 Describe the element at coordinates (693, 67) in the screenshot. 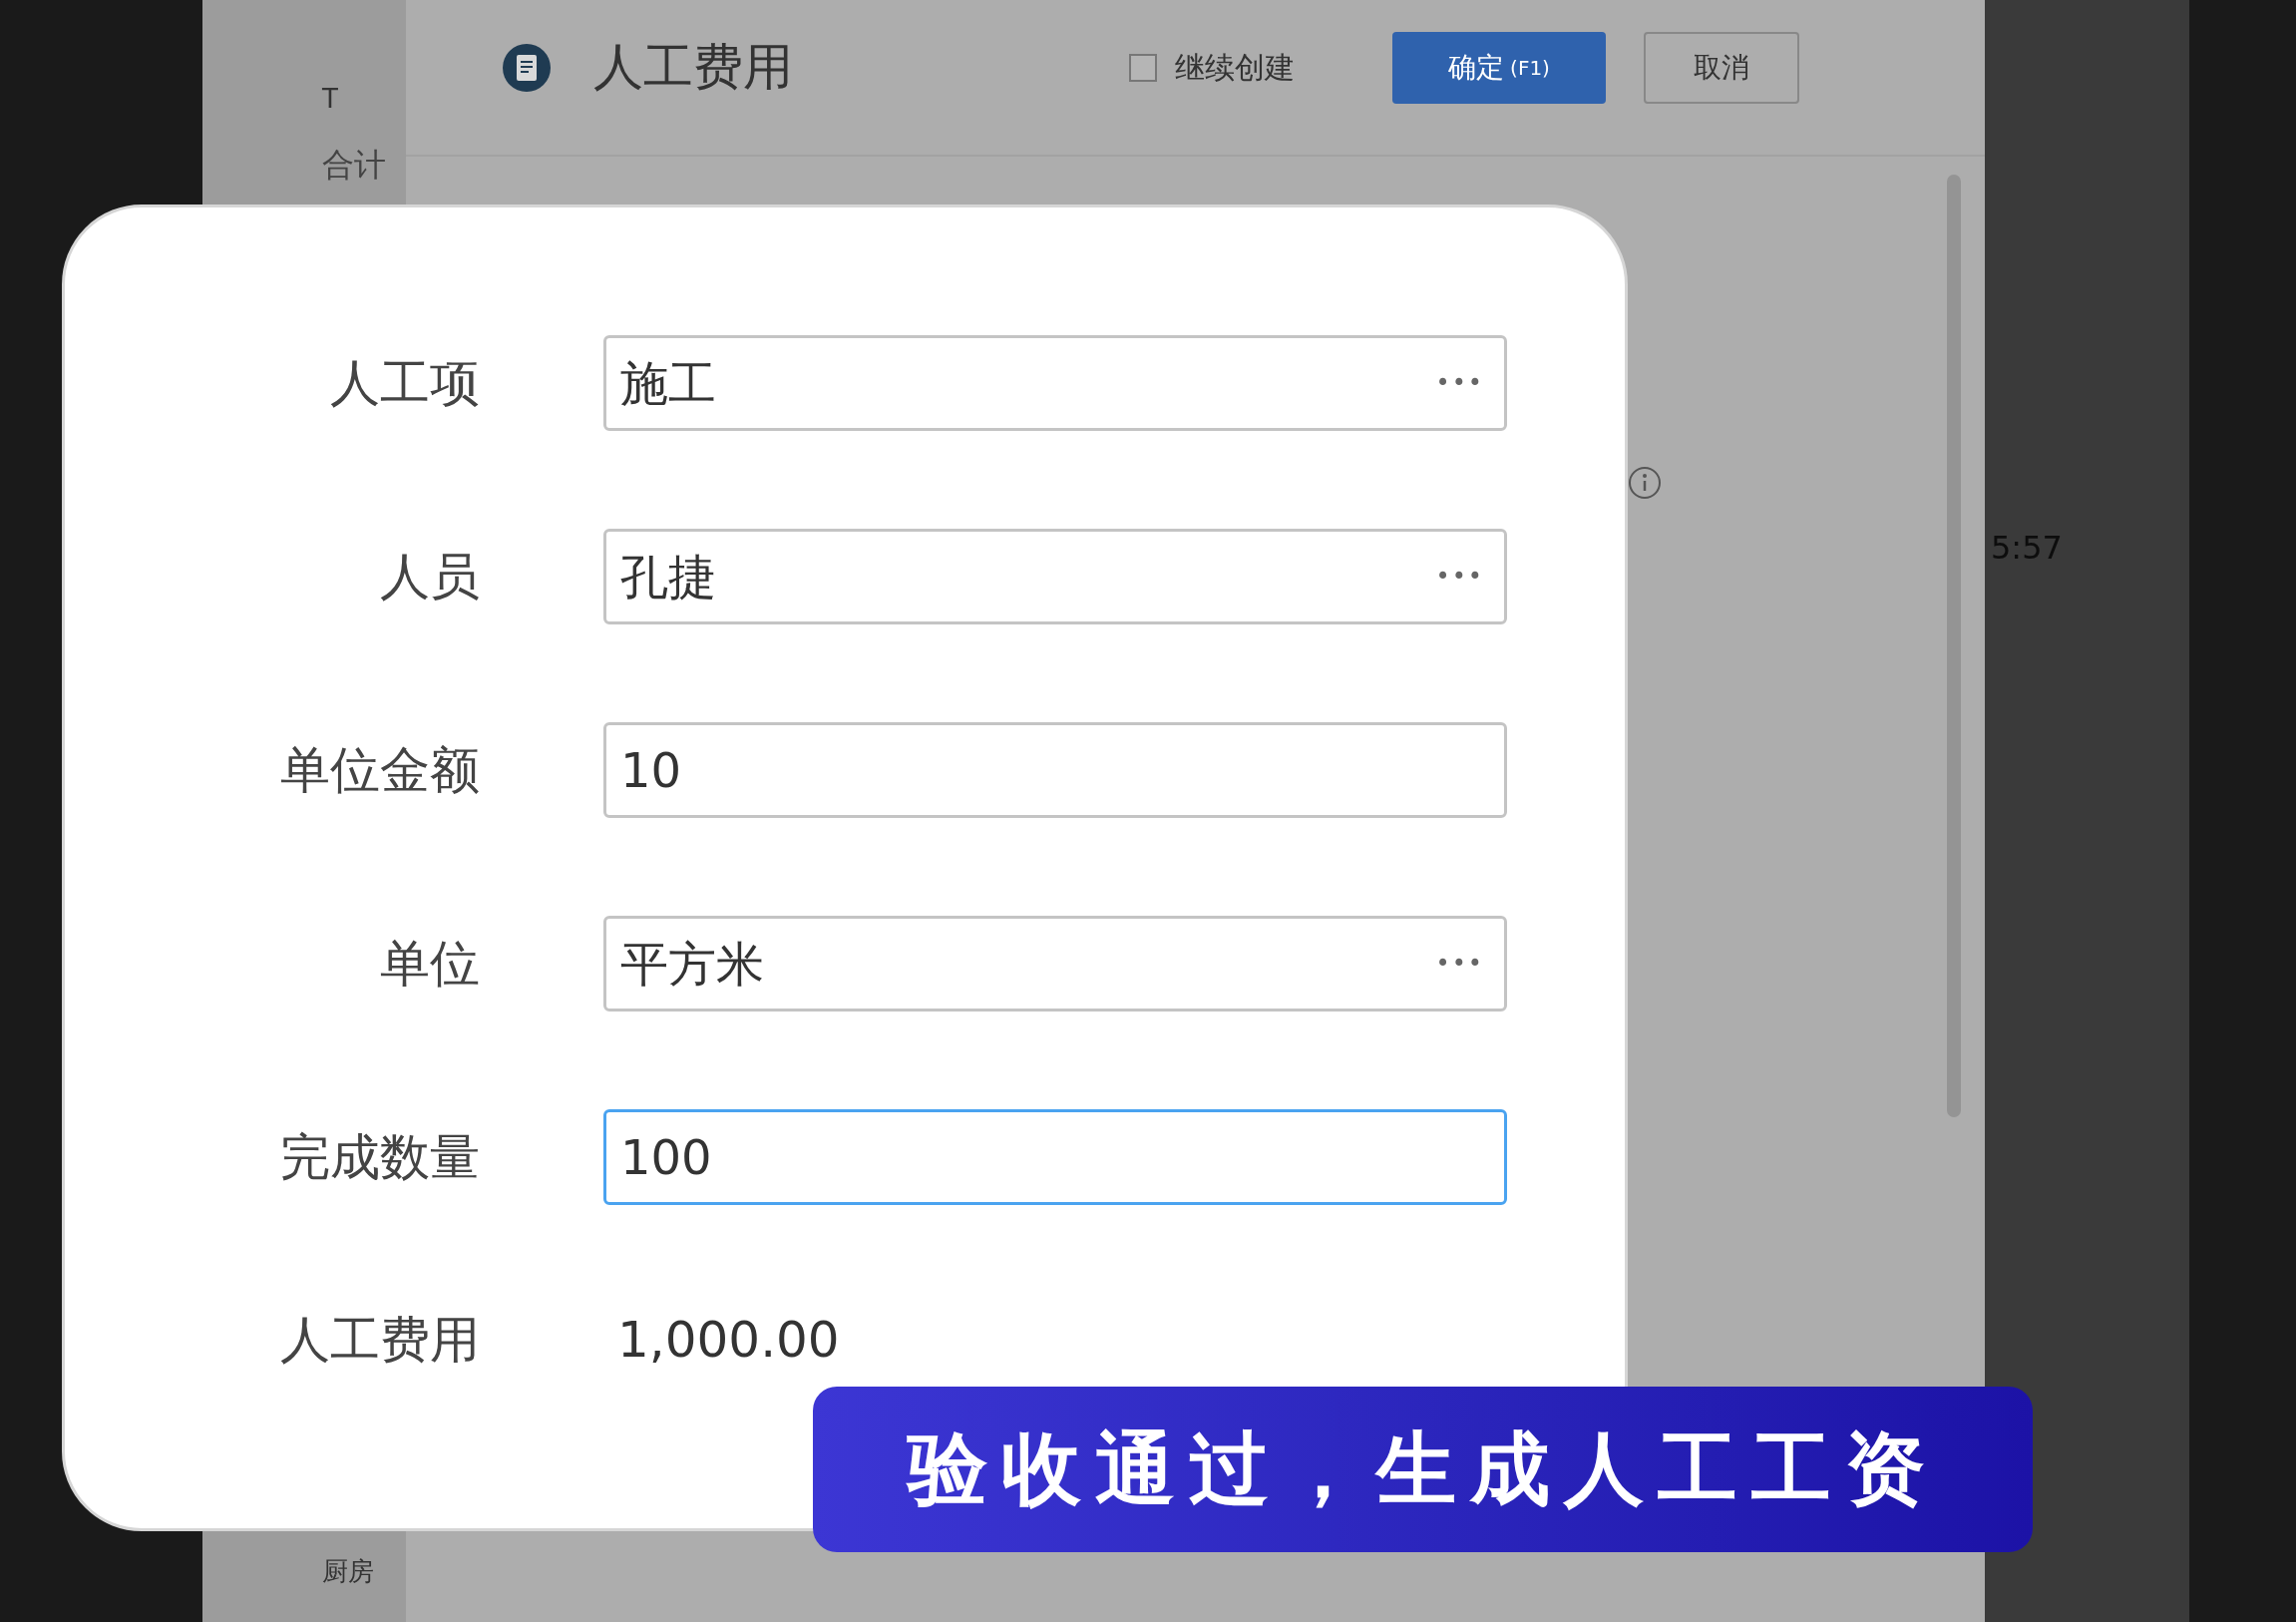

I see `dialog-title: 人工费用` at that location.